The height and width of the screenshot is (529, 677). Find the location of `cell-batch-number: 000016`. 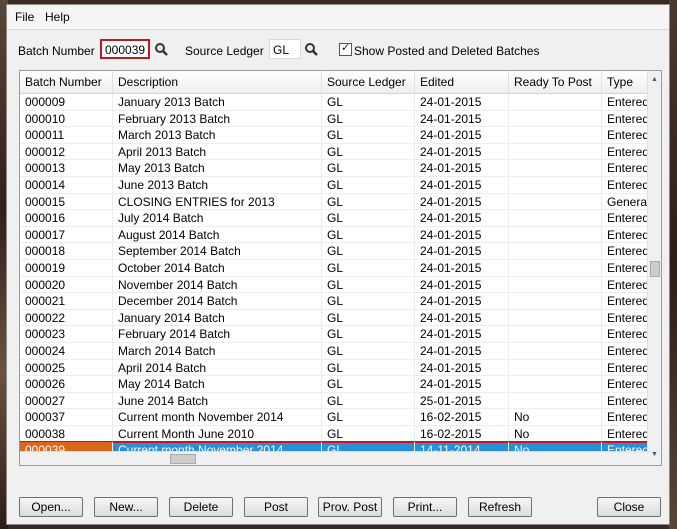

cell-batch-number: 000016 is located at coordinates (66, 218).